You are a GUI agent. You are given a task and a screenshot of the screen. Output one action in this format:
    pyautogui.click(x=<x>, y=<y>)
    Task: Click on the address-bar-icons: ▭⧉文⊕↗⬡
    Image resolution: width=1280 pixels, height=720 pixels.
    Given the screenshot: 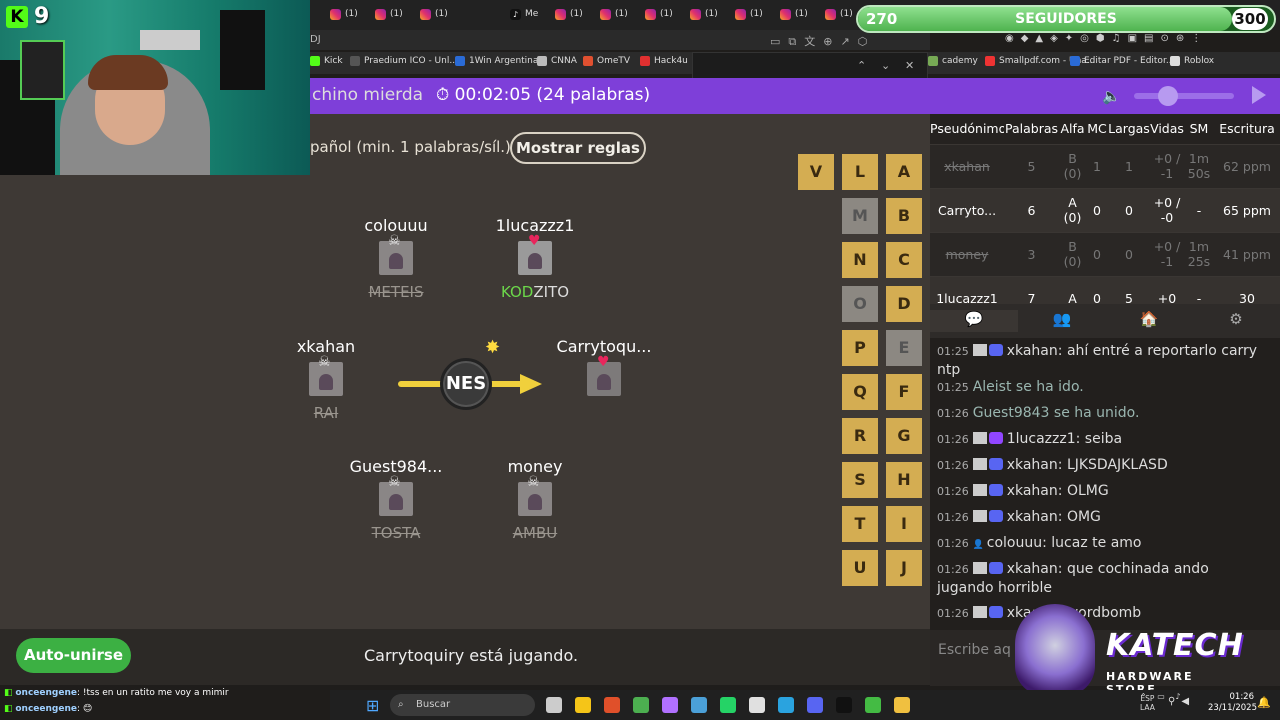 What is the action you would take?
    pyautogui.click(x=822, y=41)
    